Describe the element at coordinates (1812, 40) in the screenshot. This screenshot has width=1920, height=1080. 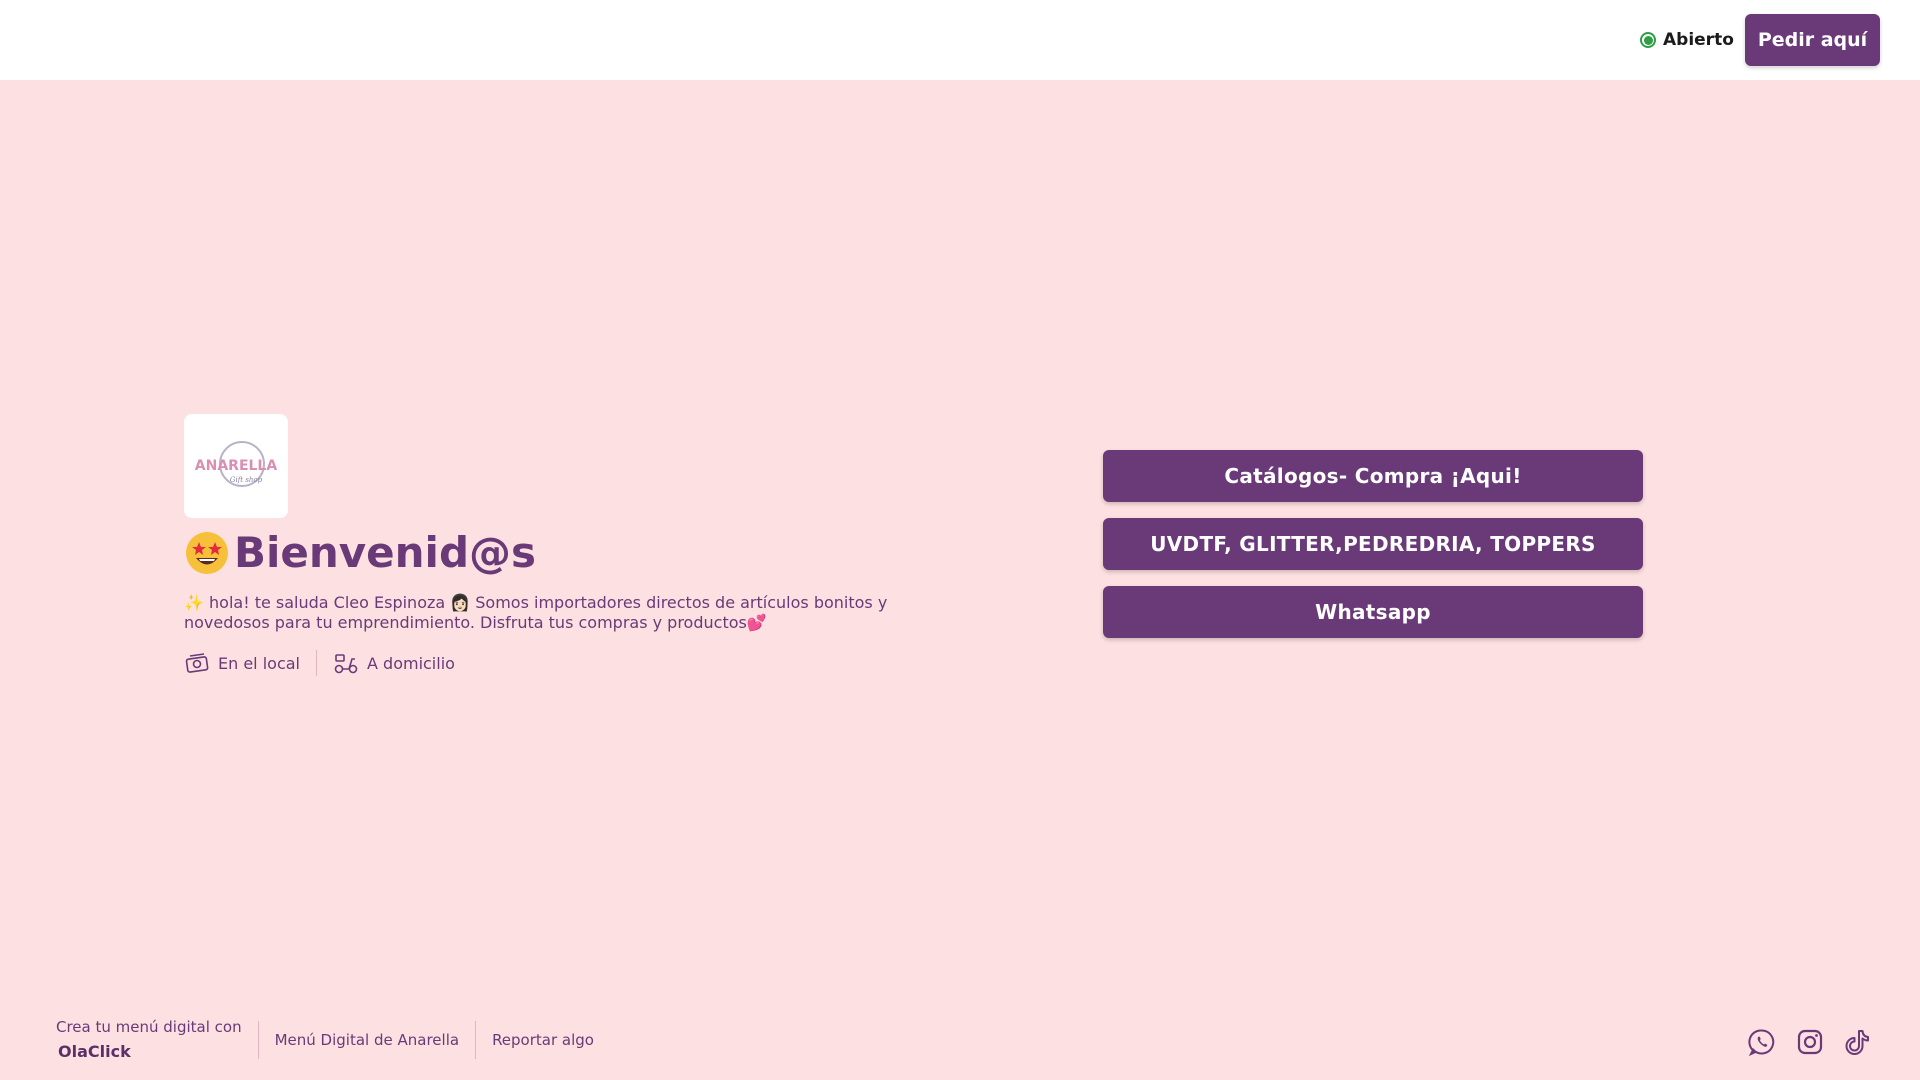
I see `order-here-button: Pedir aquí` at that location.